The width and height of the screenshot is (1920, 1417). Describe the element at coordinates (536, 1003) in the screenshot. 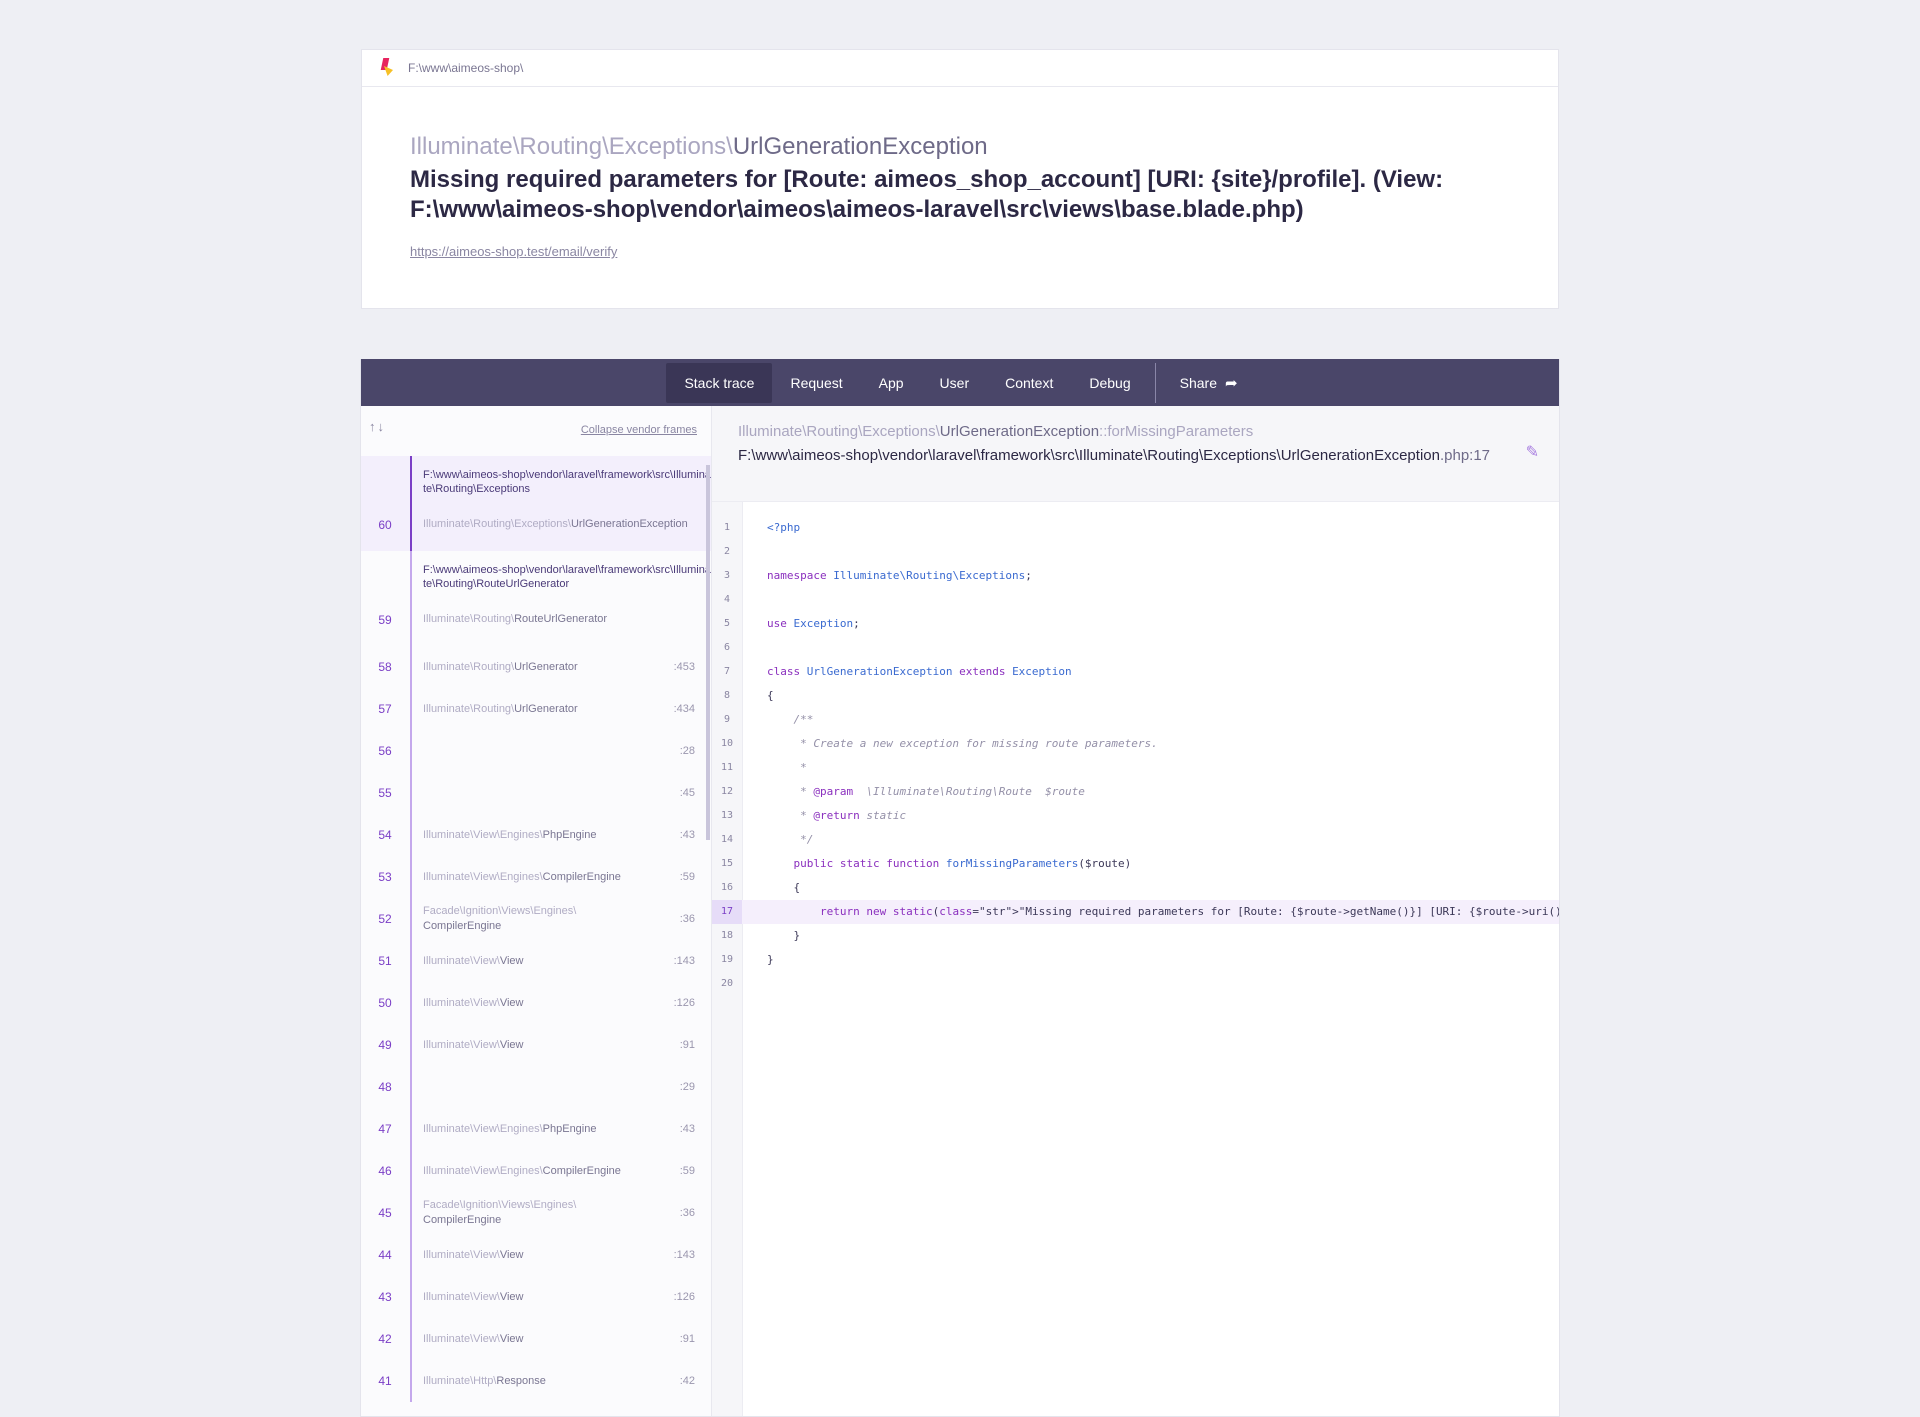

I see `stack-frame: 50 Illuminate\View\View:126` at that location.